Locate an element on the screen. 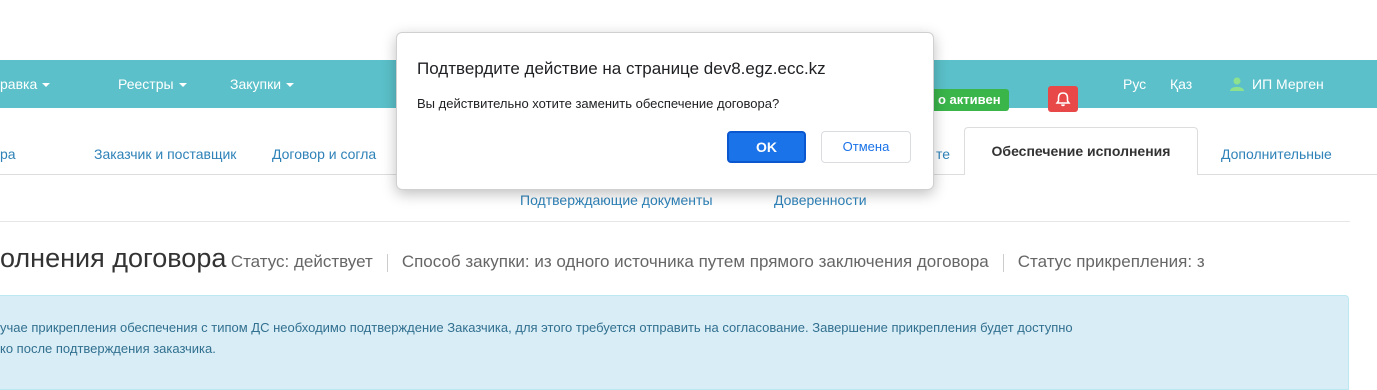 The image size is (1377, 390). user-menu: ИП Мерген is located at coordinates (1277, 84).